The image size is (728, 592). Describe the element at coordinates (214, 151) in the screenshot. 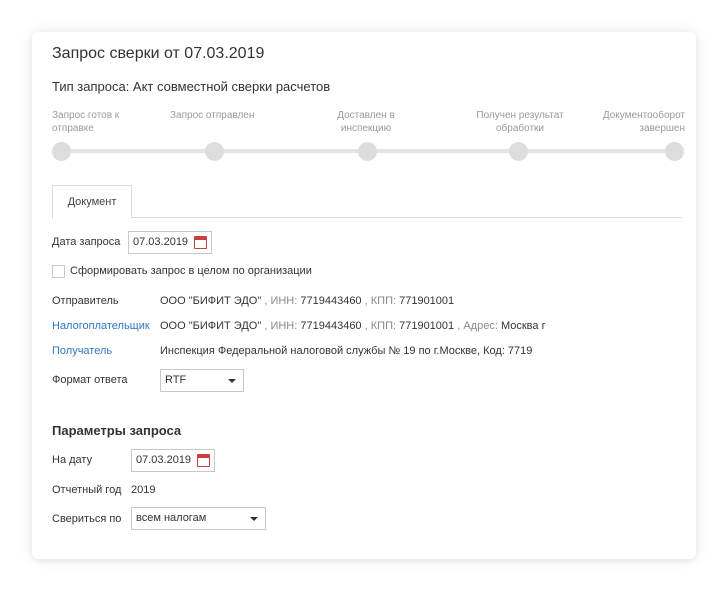

I see `step-2-dot` at that location.